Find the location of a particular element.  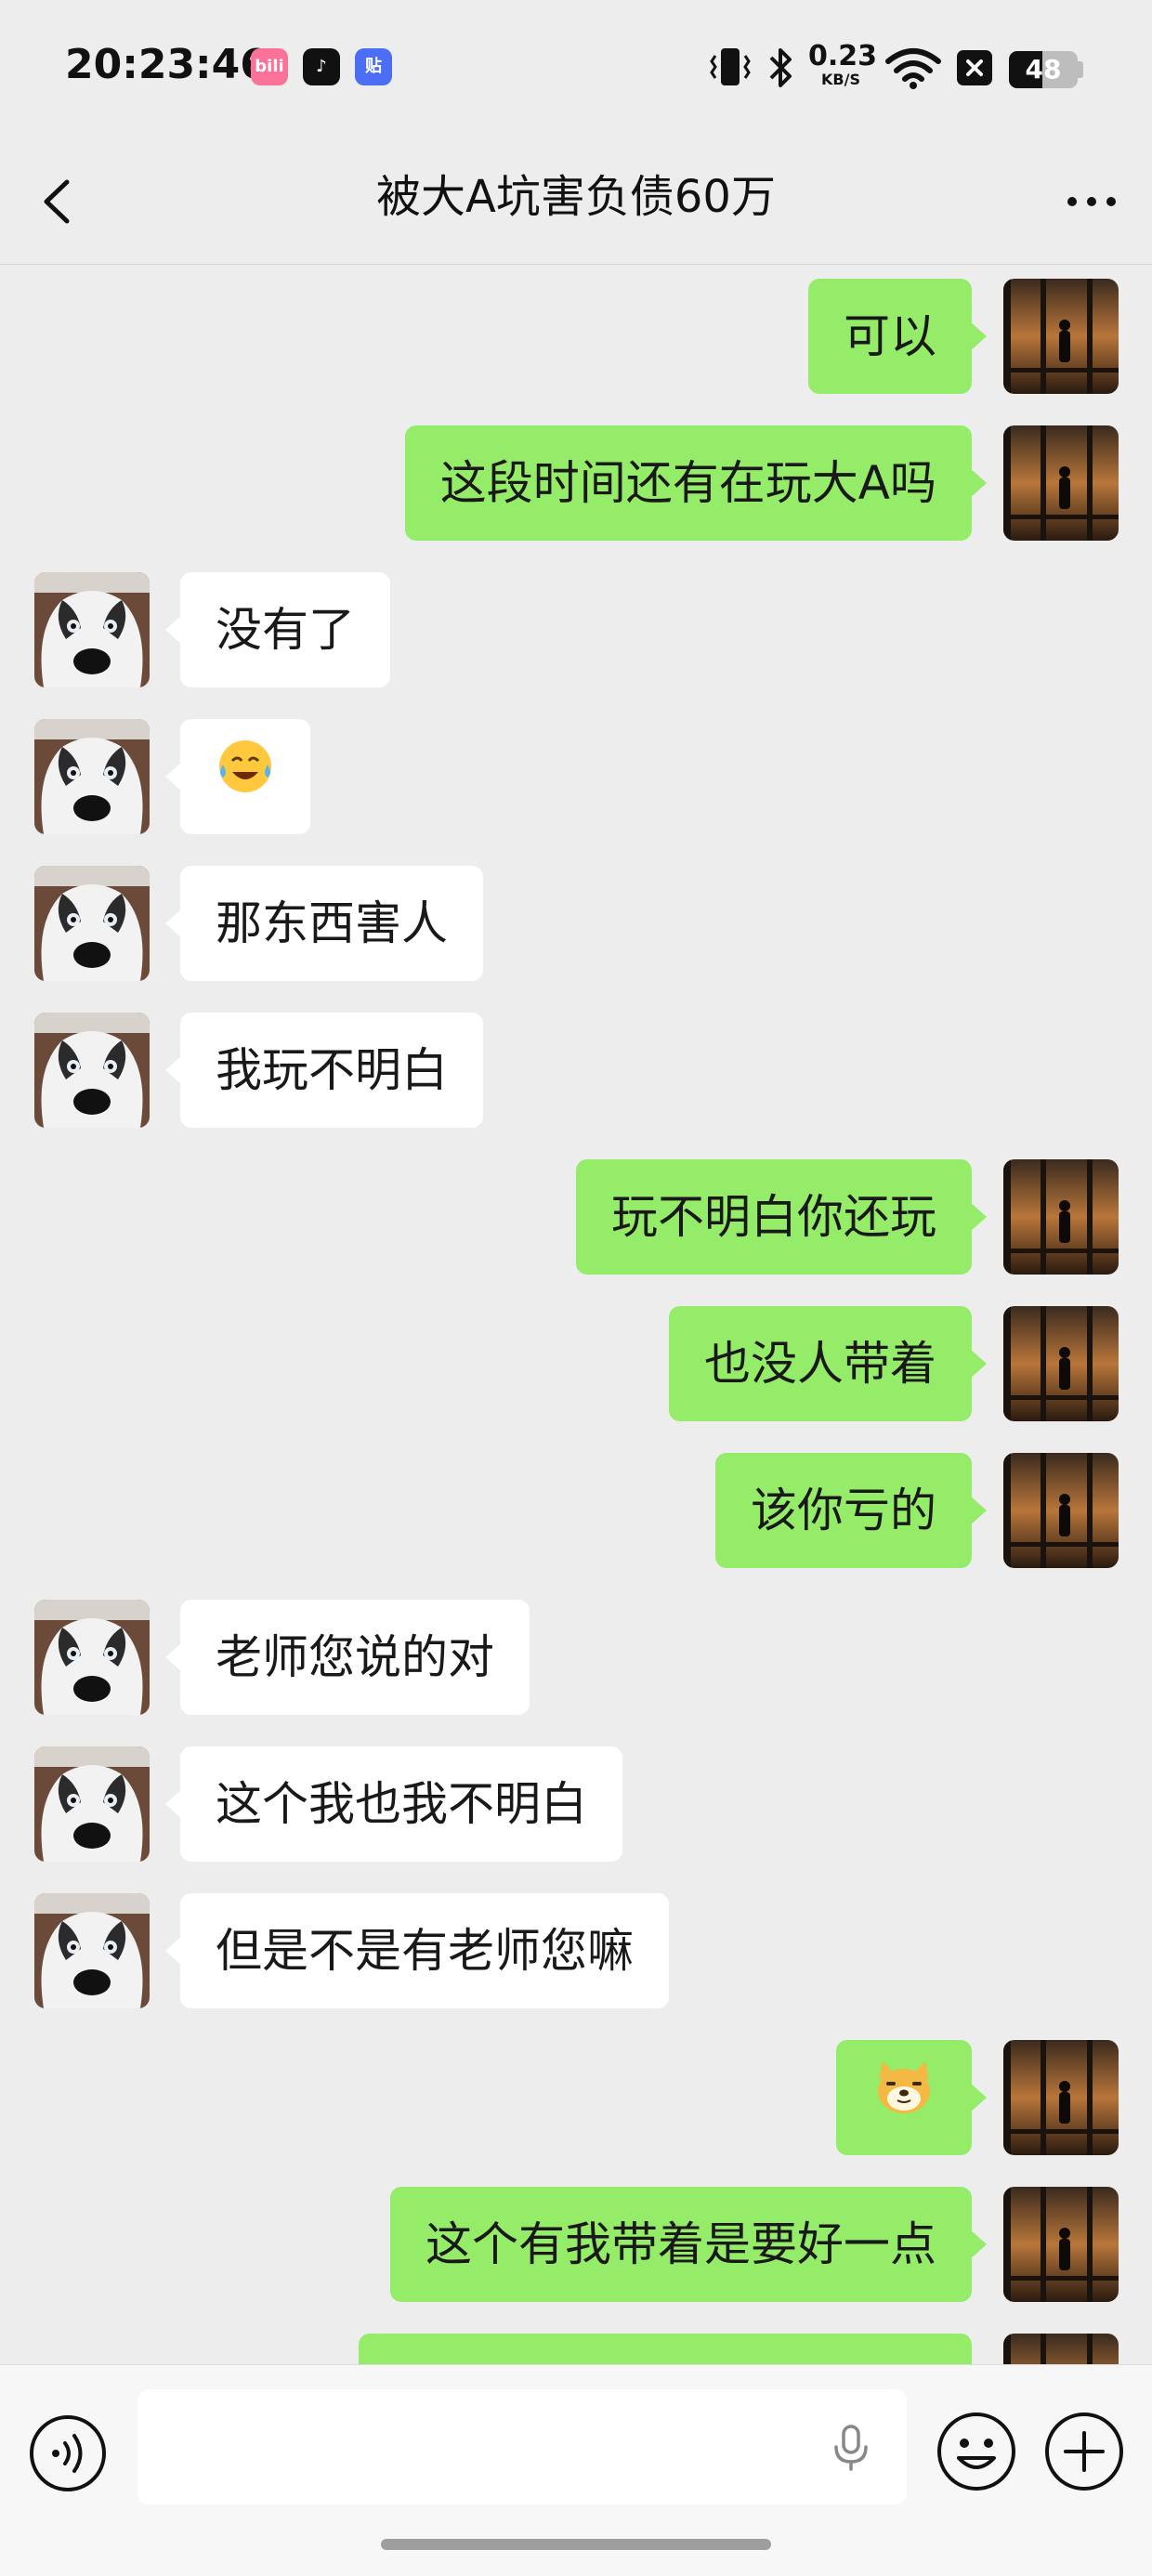

add-attachment-icon is located at coordinates (1084, 2452).